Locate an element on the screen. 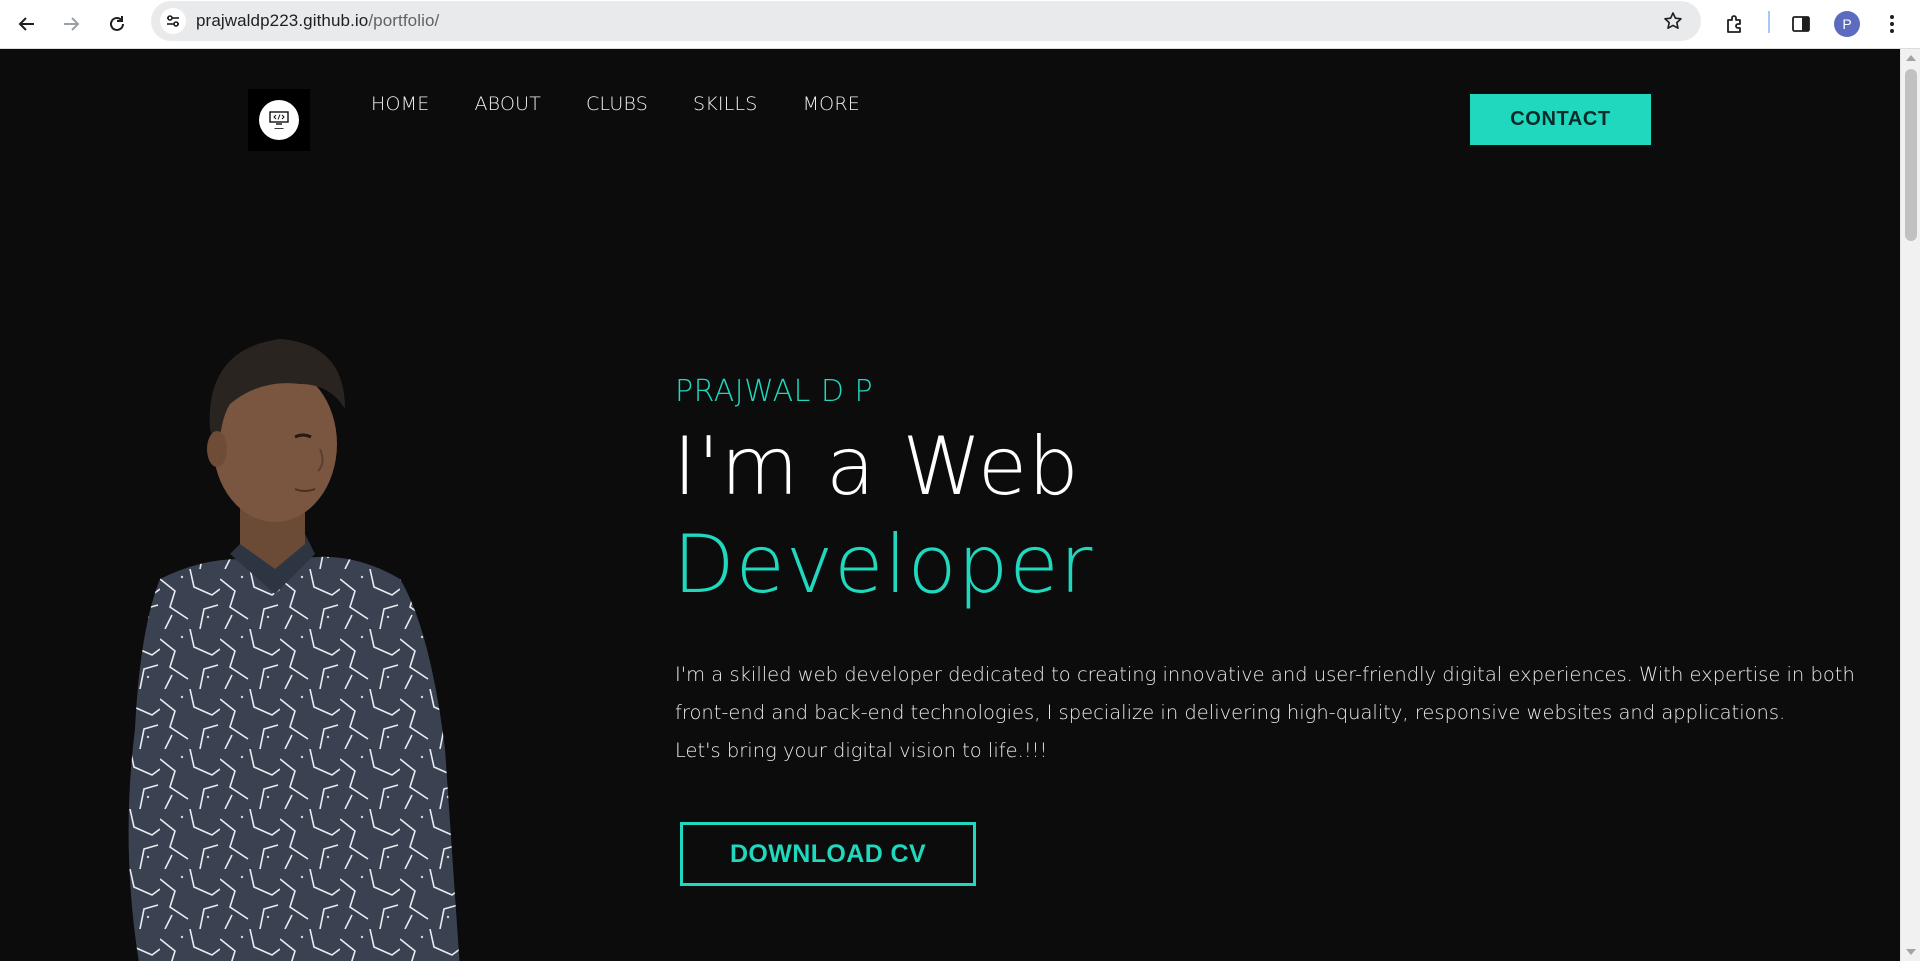 The image size is (1920, 961). back-button is located at coordinates (27, 24).